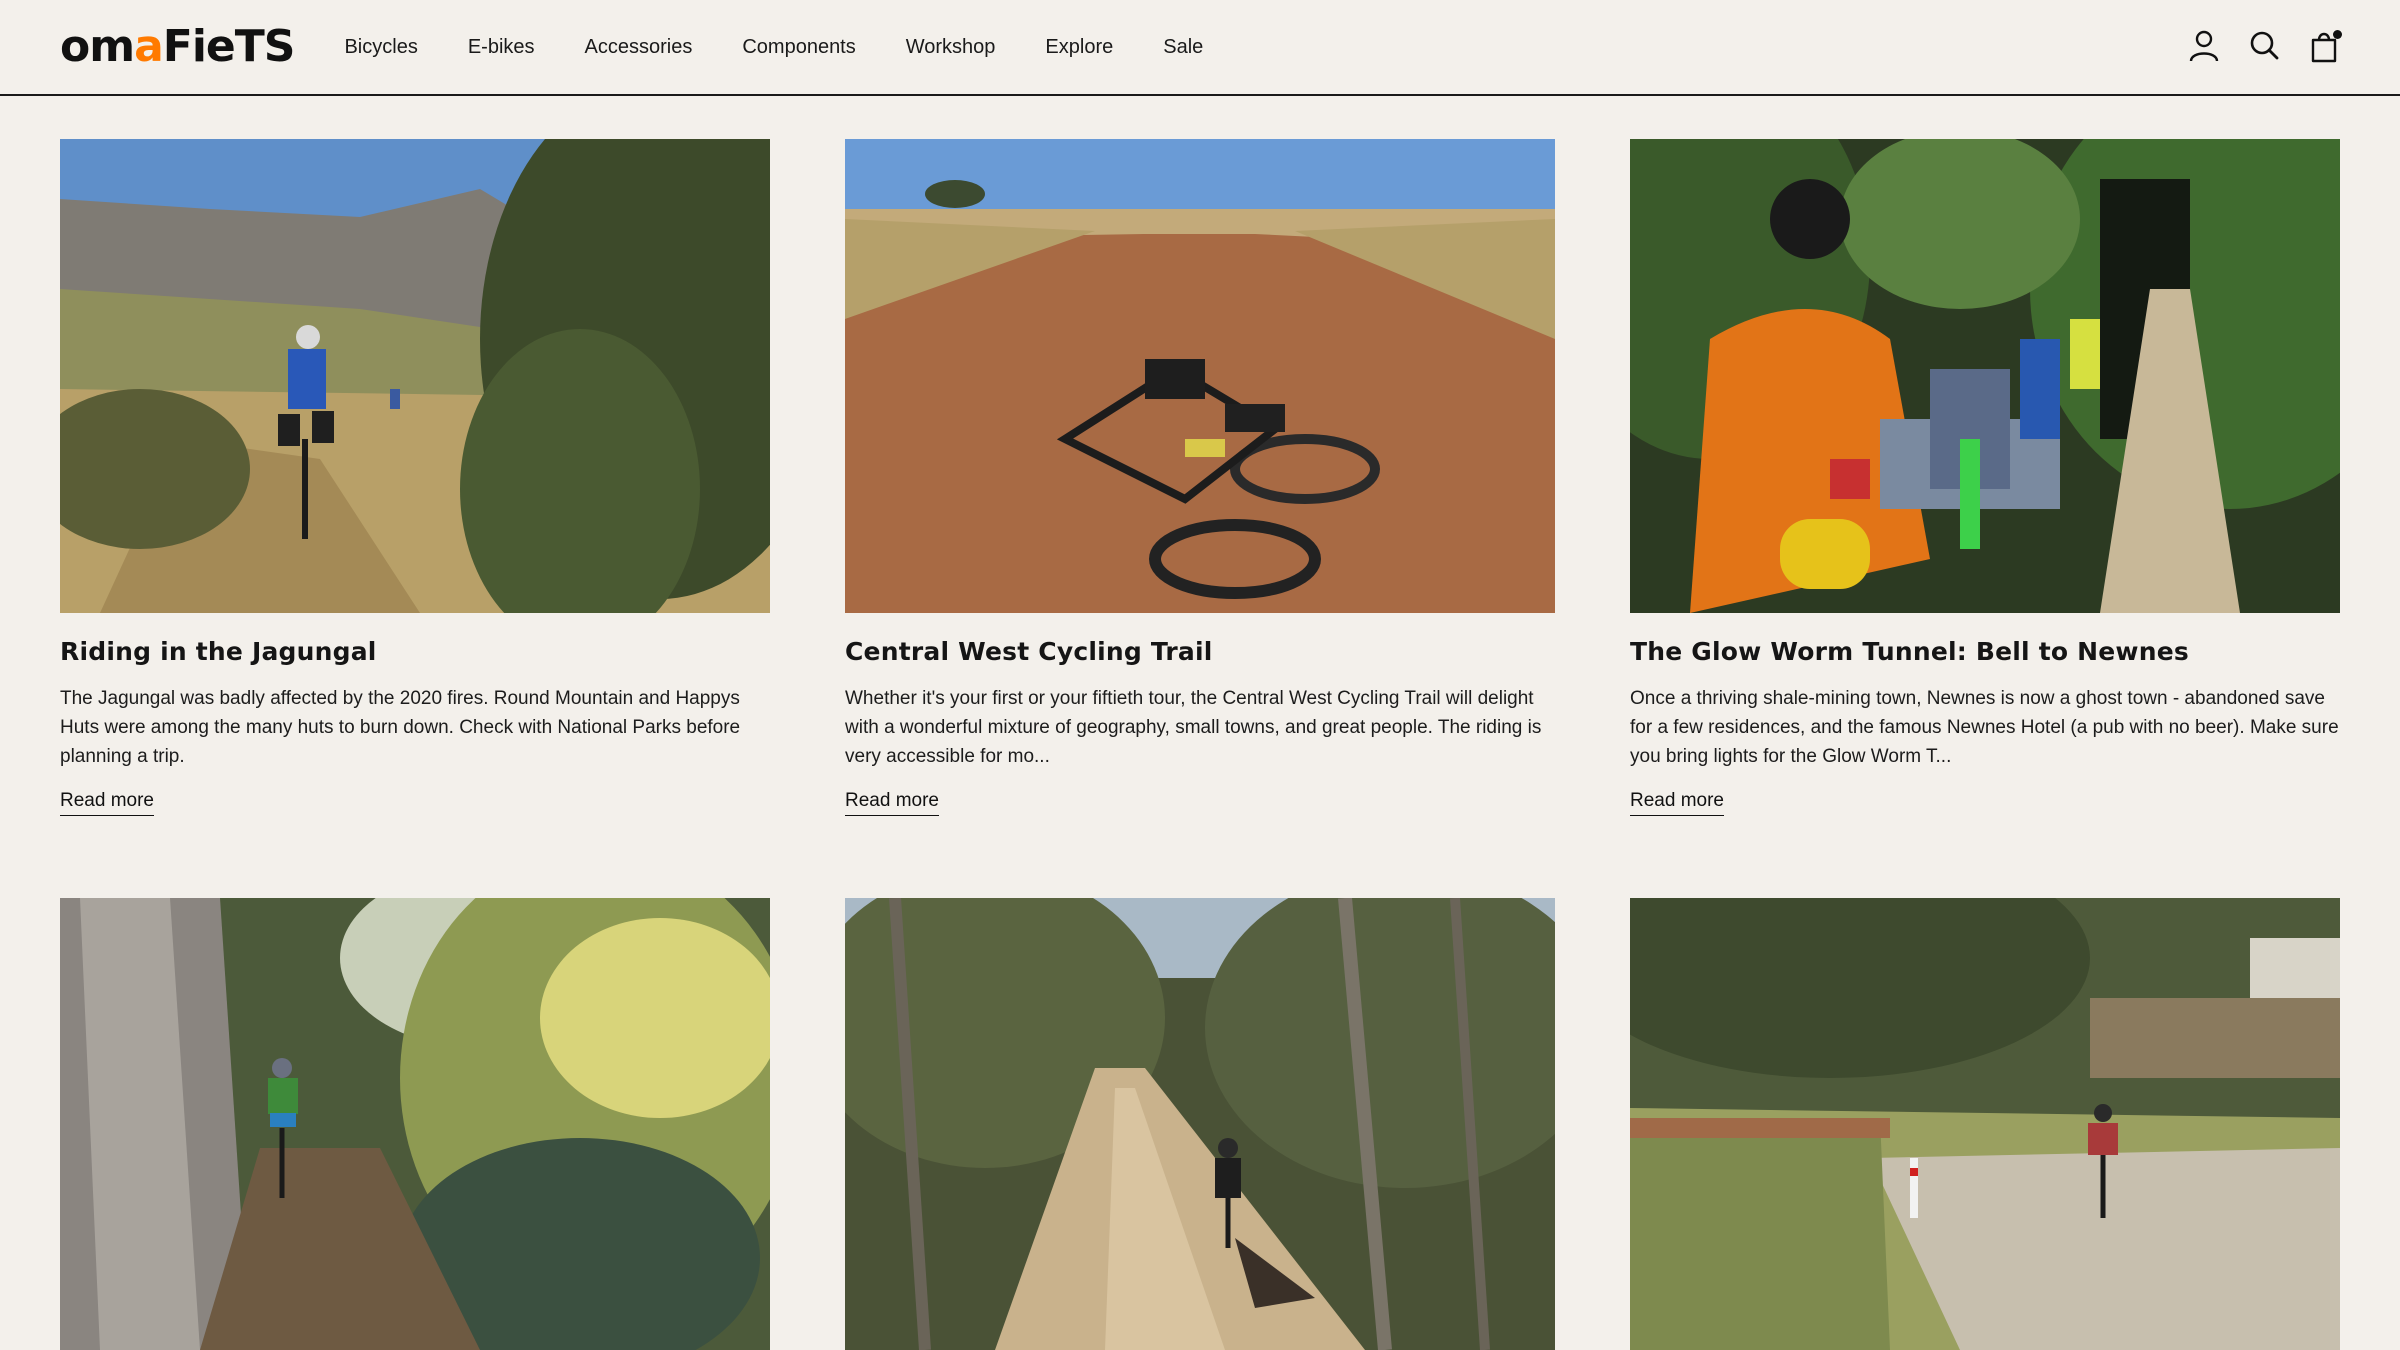 Image resolution: width=2400 pixels, height=1350 pixels. I want to click on nav-item-e-bikes: E-bikes, so click(501, 47).